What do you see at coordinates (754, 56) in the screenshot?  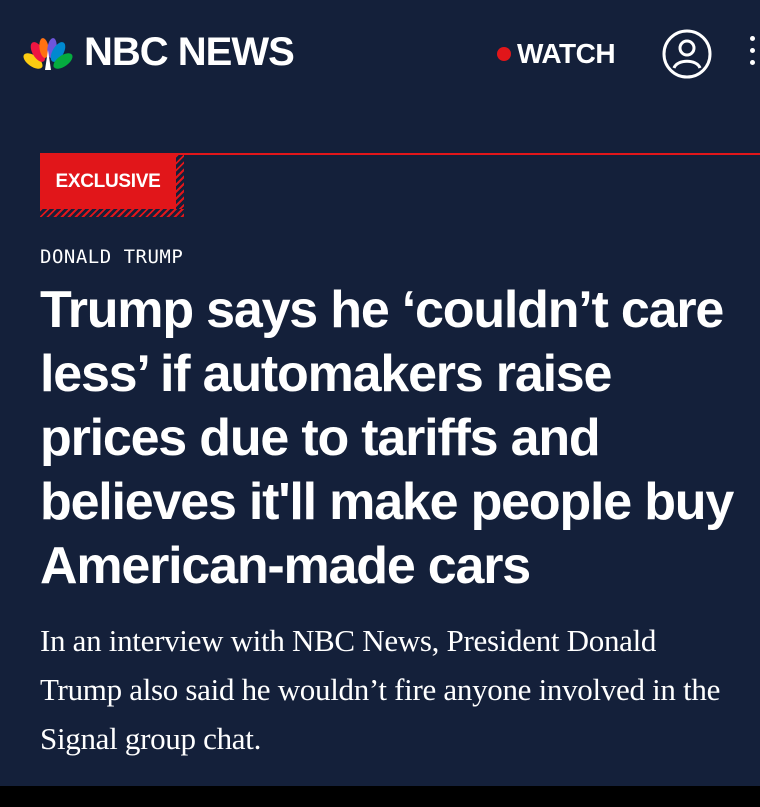 I see `more-vertical-icon` at bounding box center [754, 56].